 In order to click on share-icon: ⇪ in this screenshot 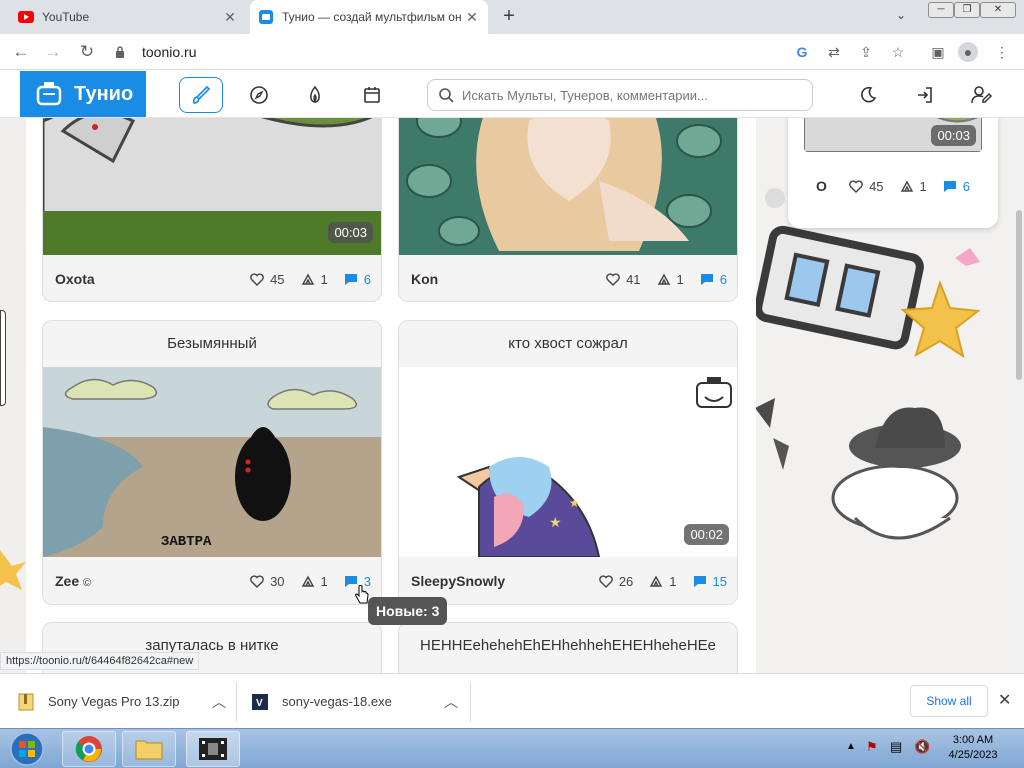, I will do `click(866, 52)`.